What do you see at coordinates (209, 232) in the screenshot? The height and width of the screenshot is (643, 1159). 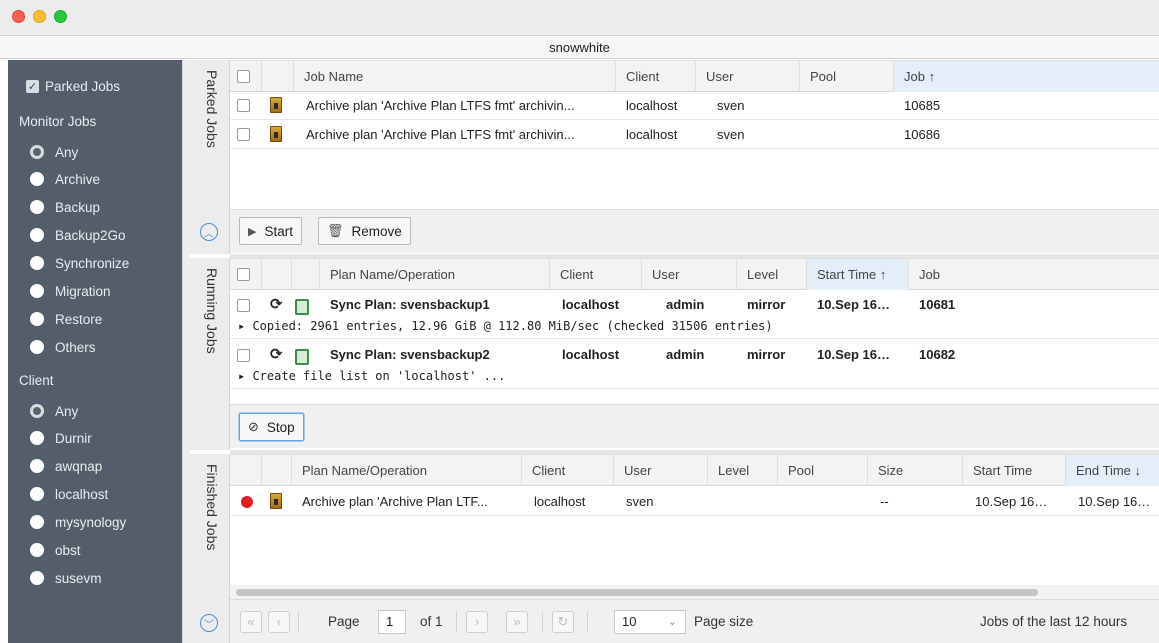 I see `collapse-up-icon: ︿` at bounding box center [209, 232].